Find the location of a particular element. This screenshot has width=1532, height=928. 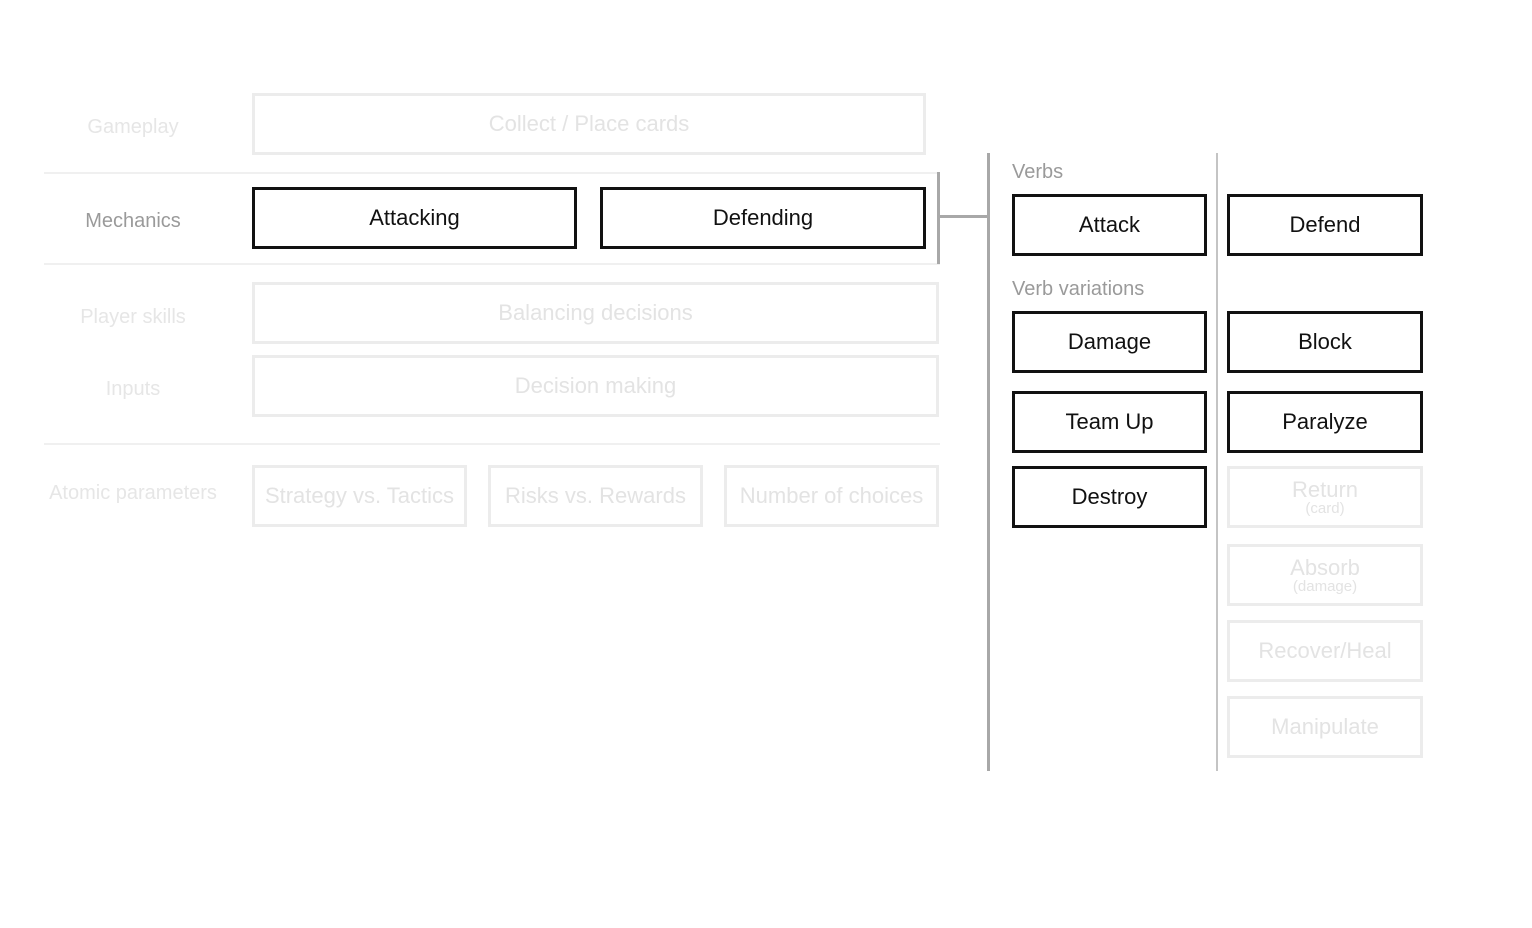

verbs-label: Verbs is located at coordinates (1038, 172).